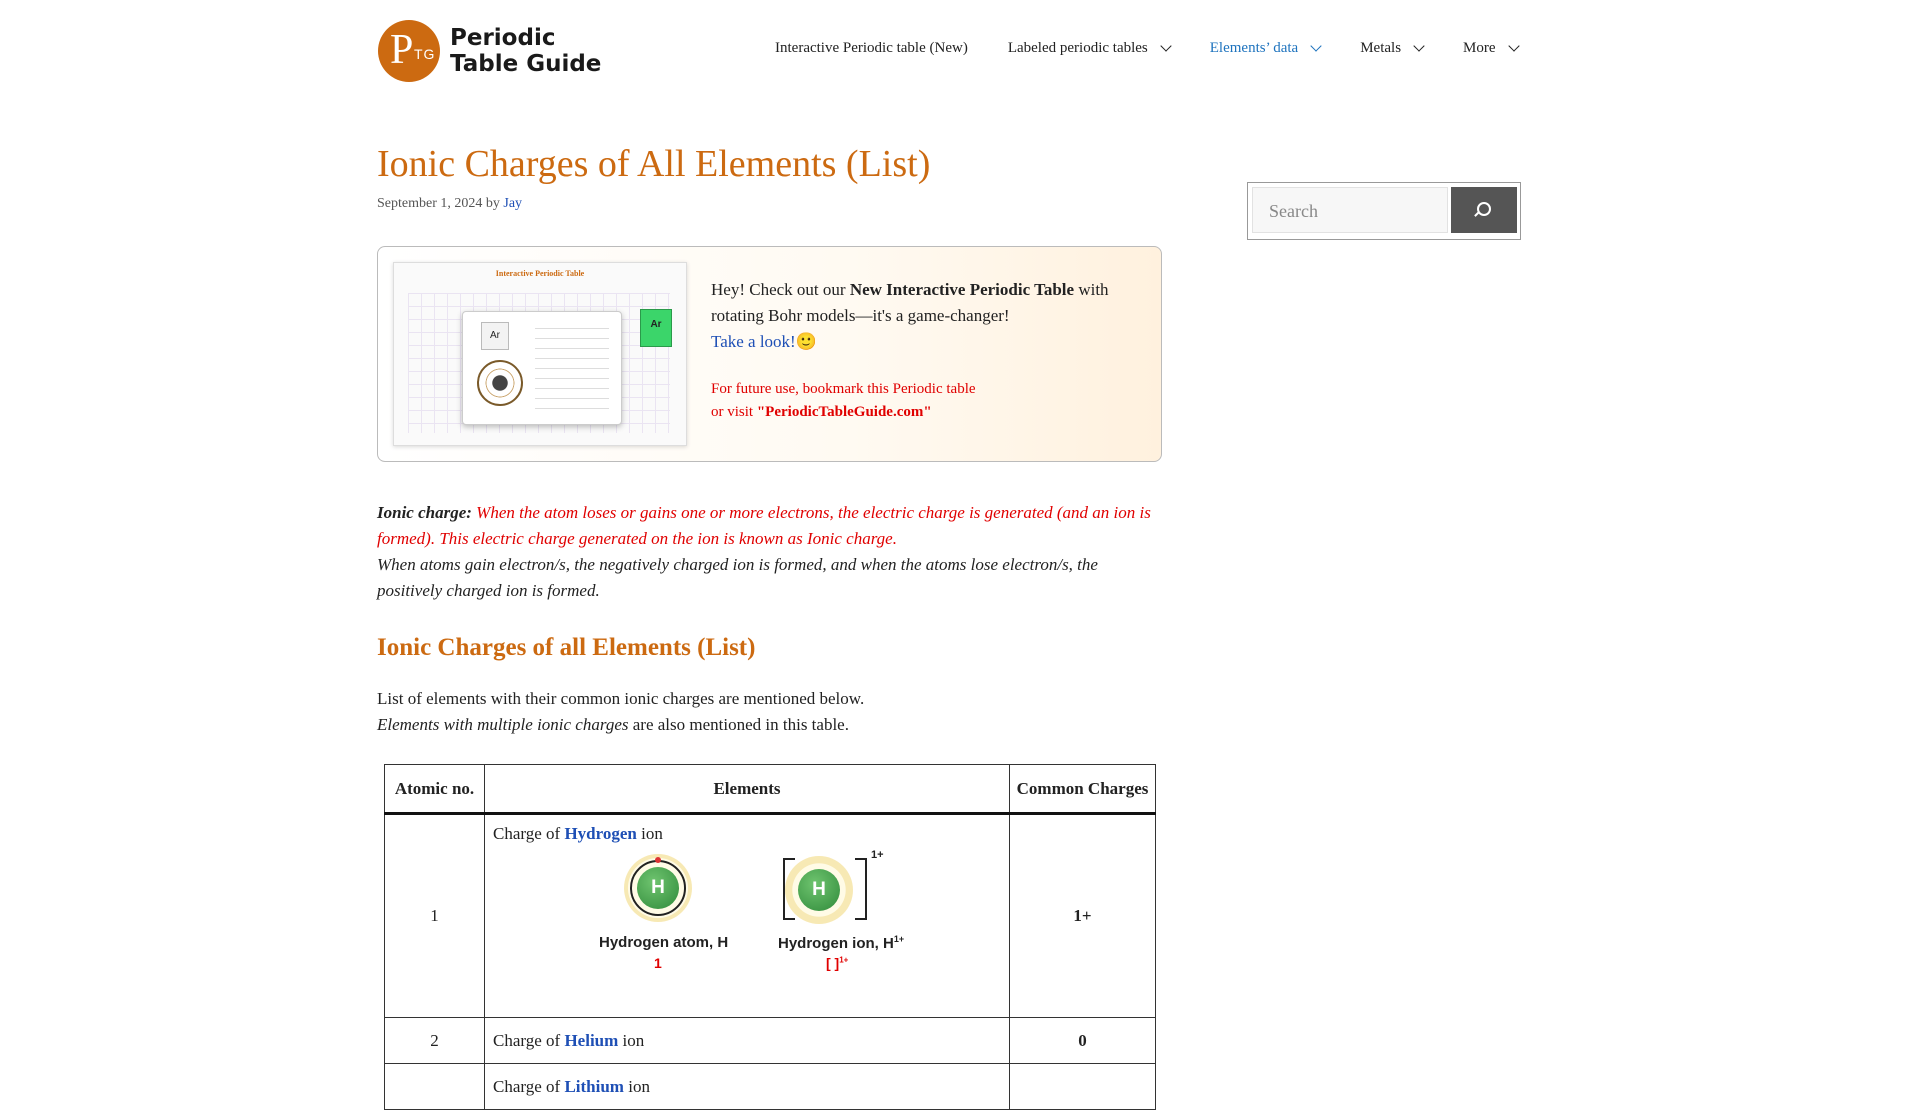 The height and width of the screenshot is (1110, 1920). Describe the element at coordinates (572, 367) in the screenshot. I see `mini-data-lines` at that location.